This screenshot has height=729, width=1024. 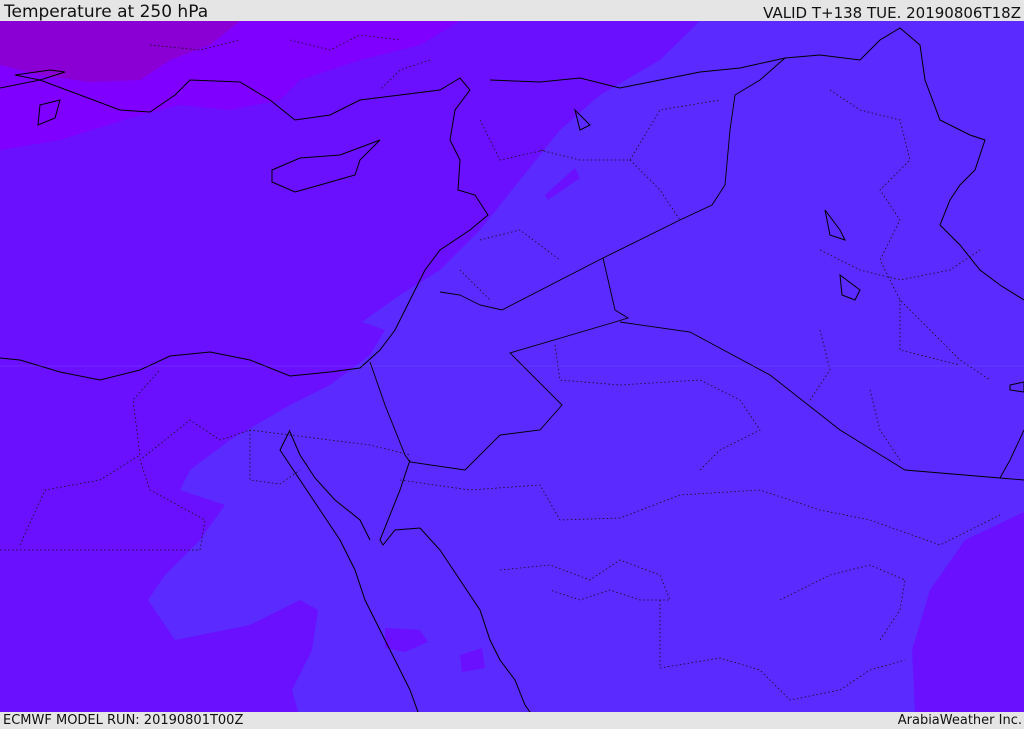 What do you see at coordinates (892, 13) in the screenshot?
I see `valid-time: VALID T+138 TUE. 20190806T18Z` at bounding box center [892, 13].